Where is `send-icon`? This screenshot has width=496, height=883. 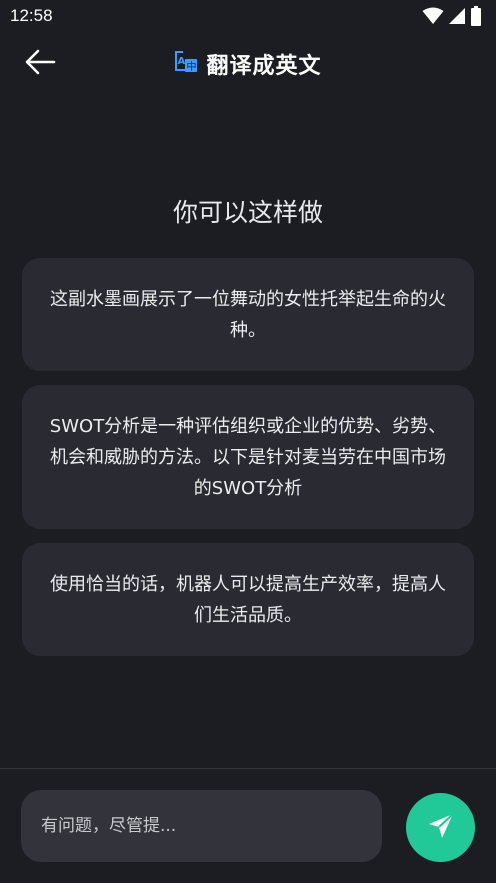 send-icon is located at coordinates (441, 828).